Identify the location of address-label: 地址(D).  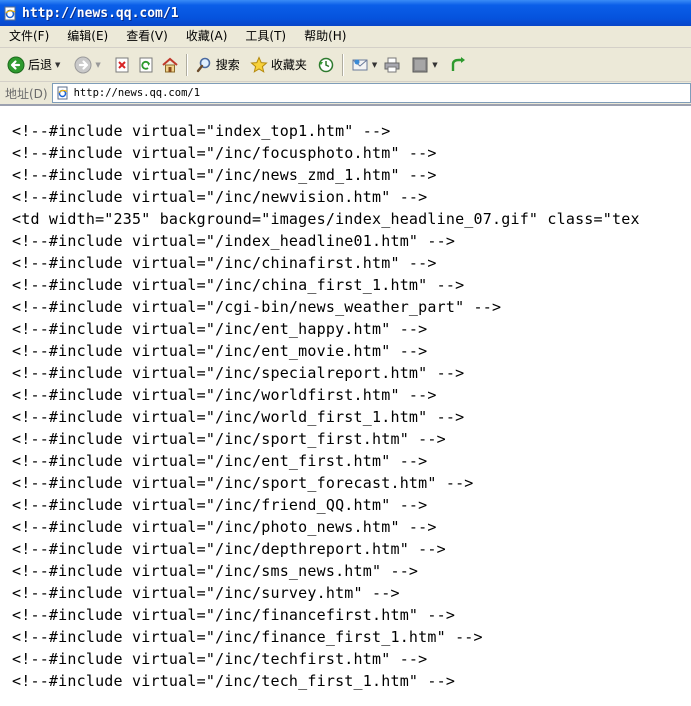
(26, 93).